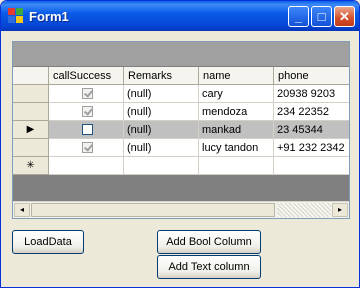  What do you see at coordinates (209, 242) in the screenshot?
I see `add-bool-column-button: Add Bool Column` at bounding box center [209, 242].